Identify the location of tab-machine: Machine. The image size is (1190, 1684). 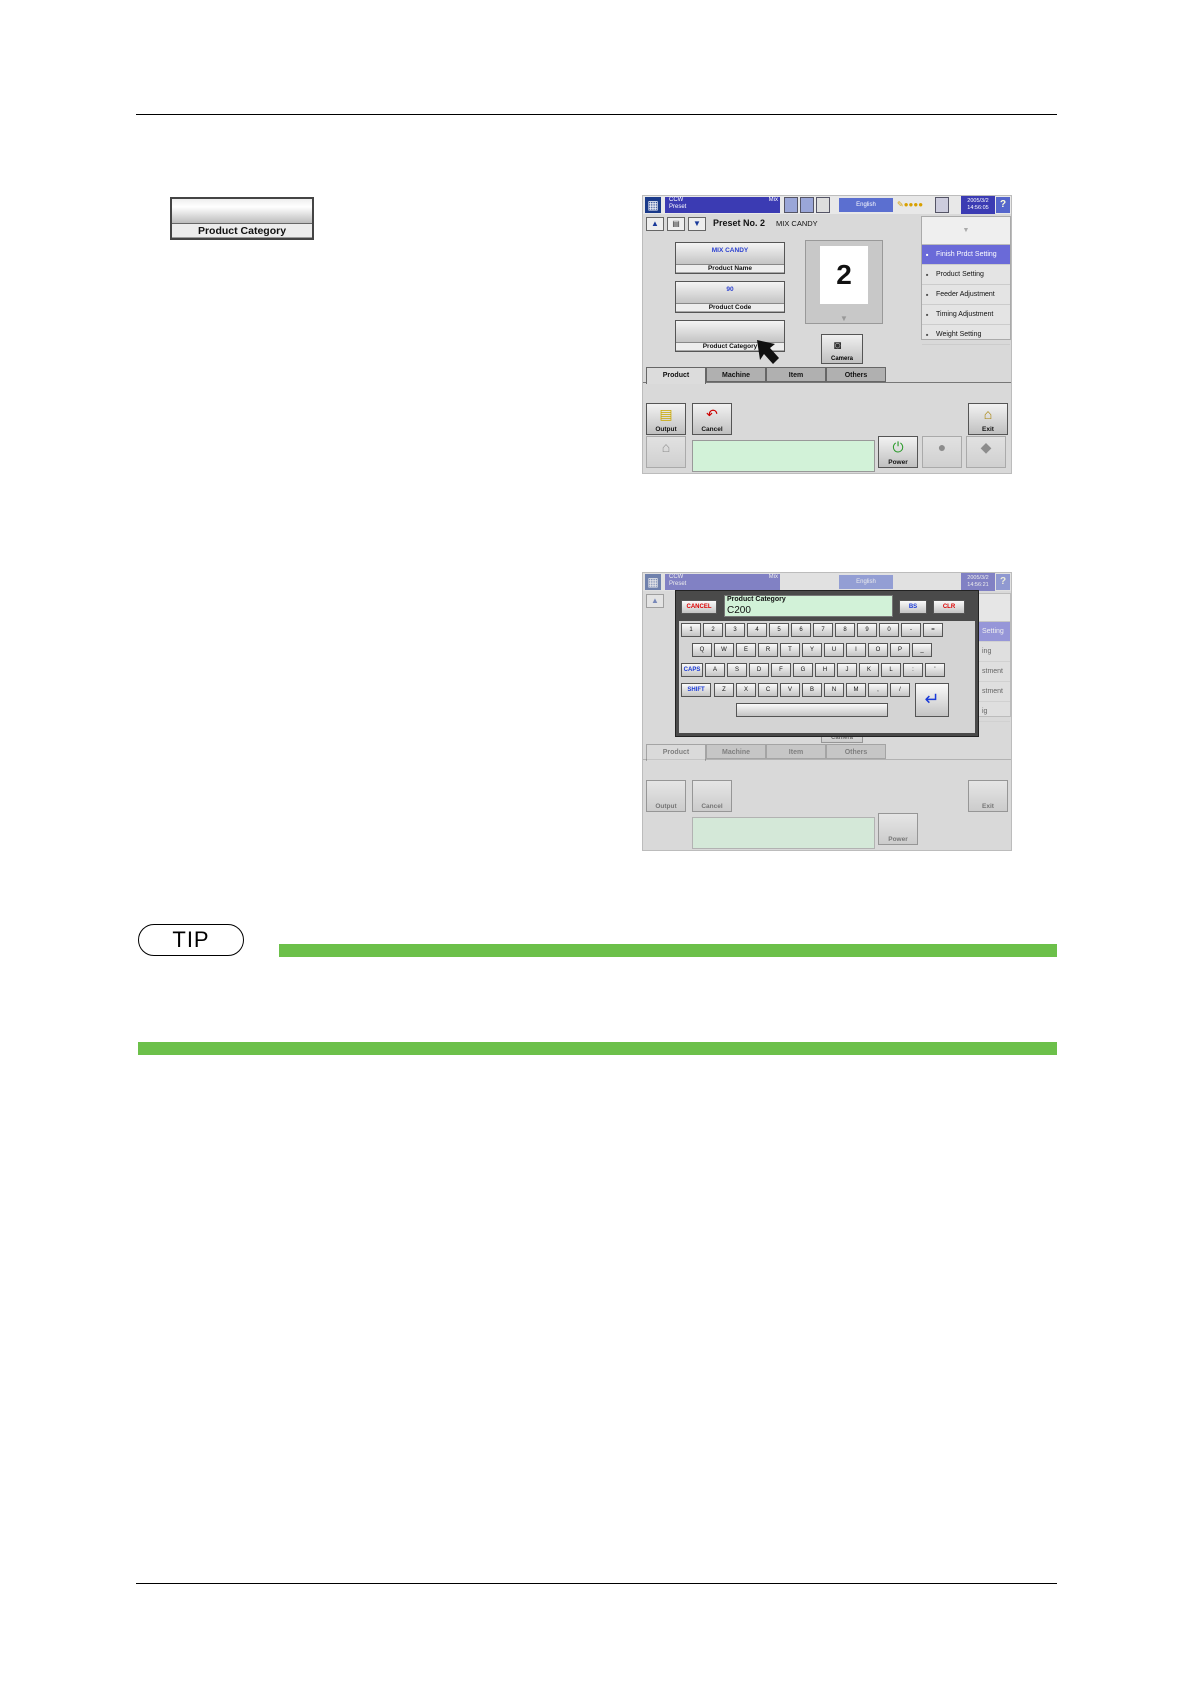
(736, 374).